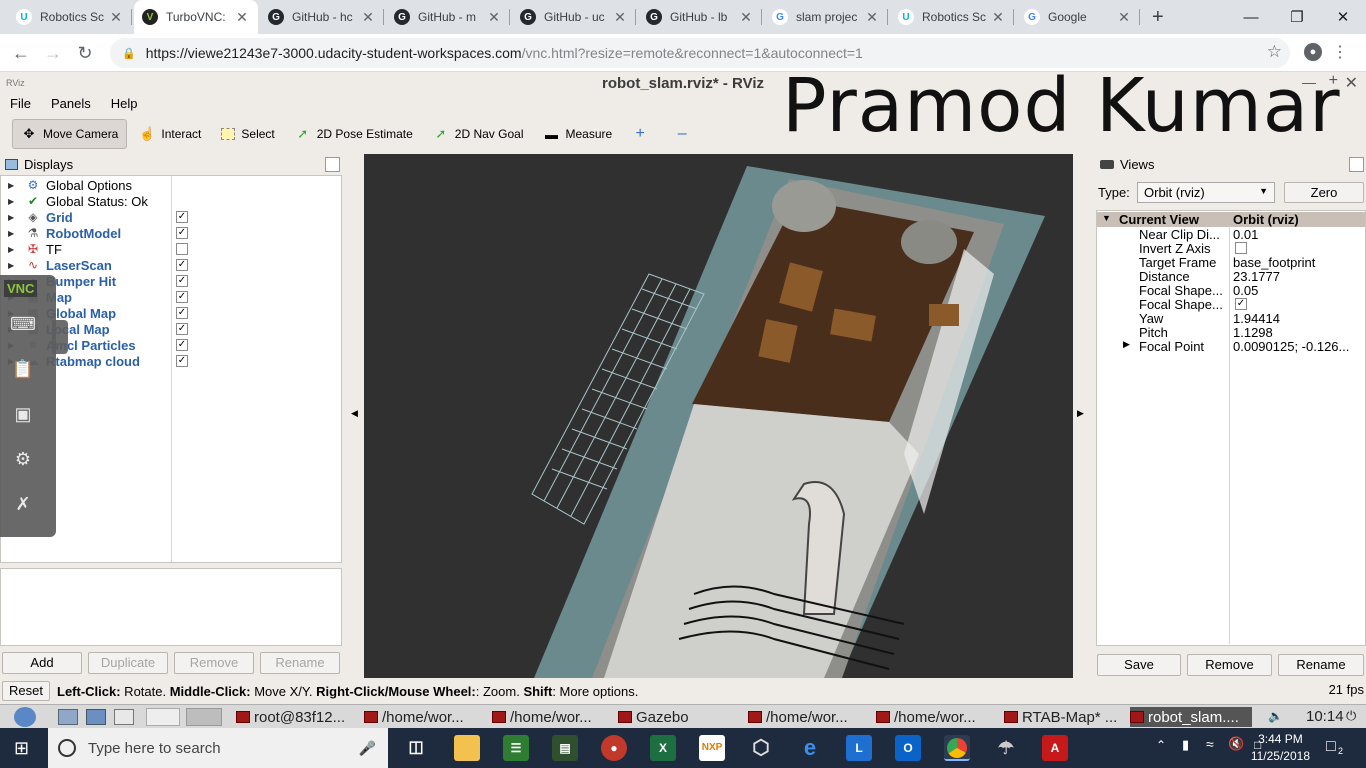  Describe the element at coordinates (1210, 744) in the screenshot. I see `wifi-icon: ≈` at that location.